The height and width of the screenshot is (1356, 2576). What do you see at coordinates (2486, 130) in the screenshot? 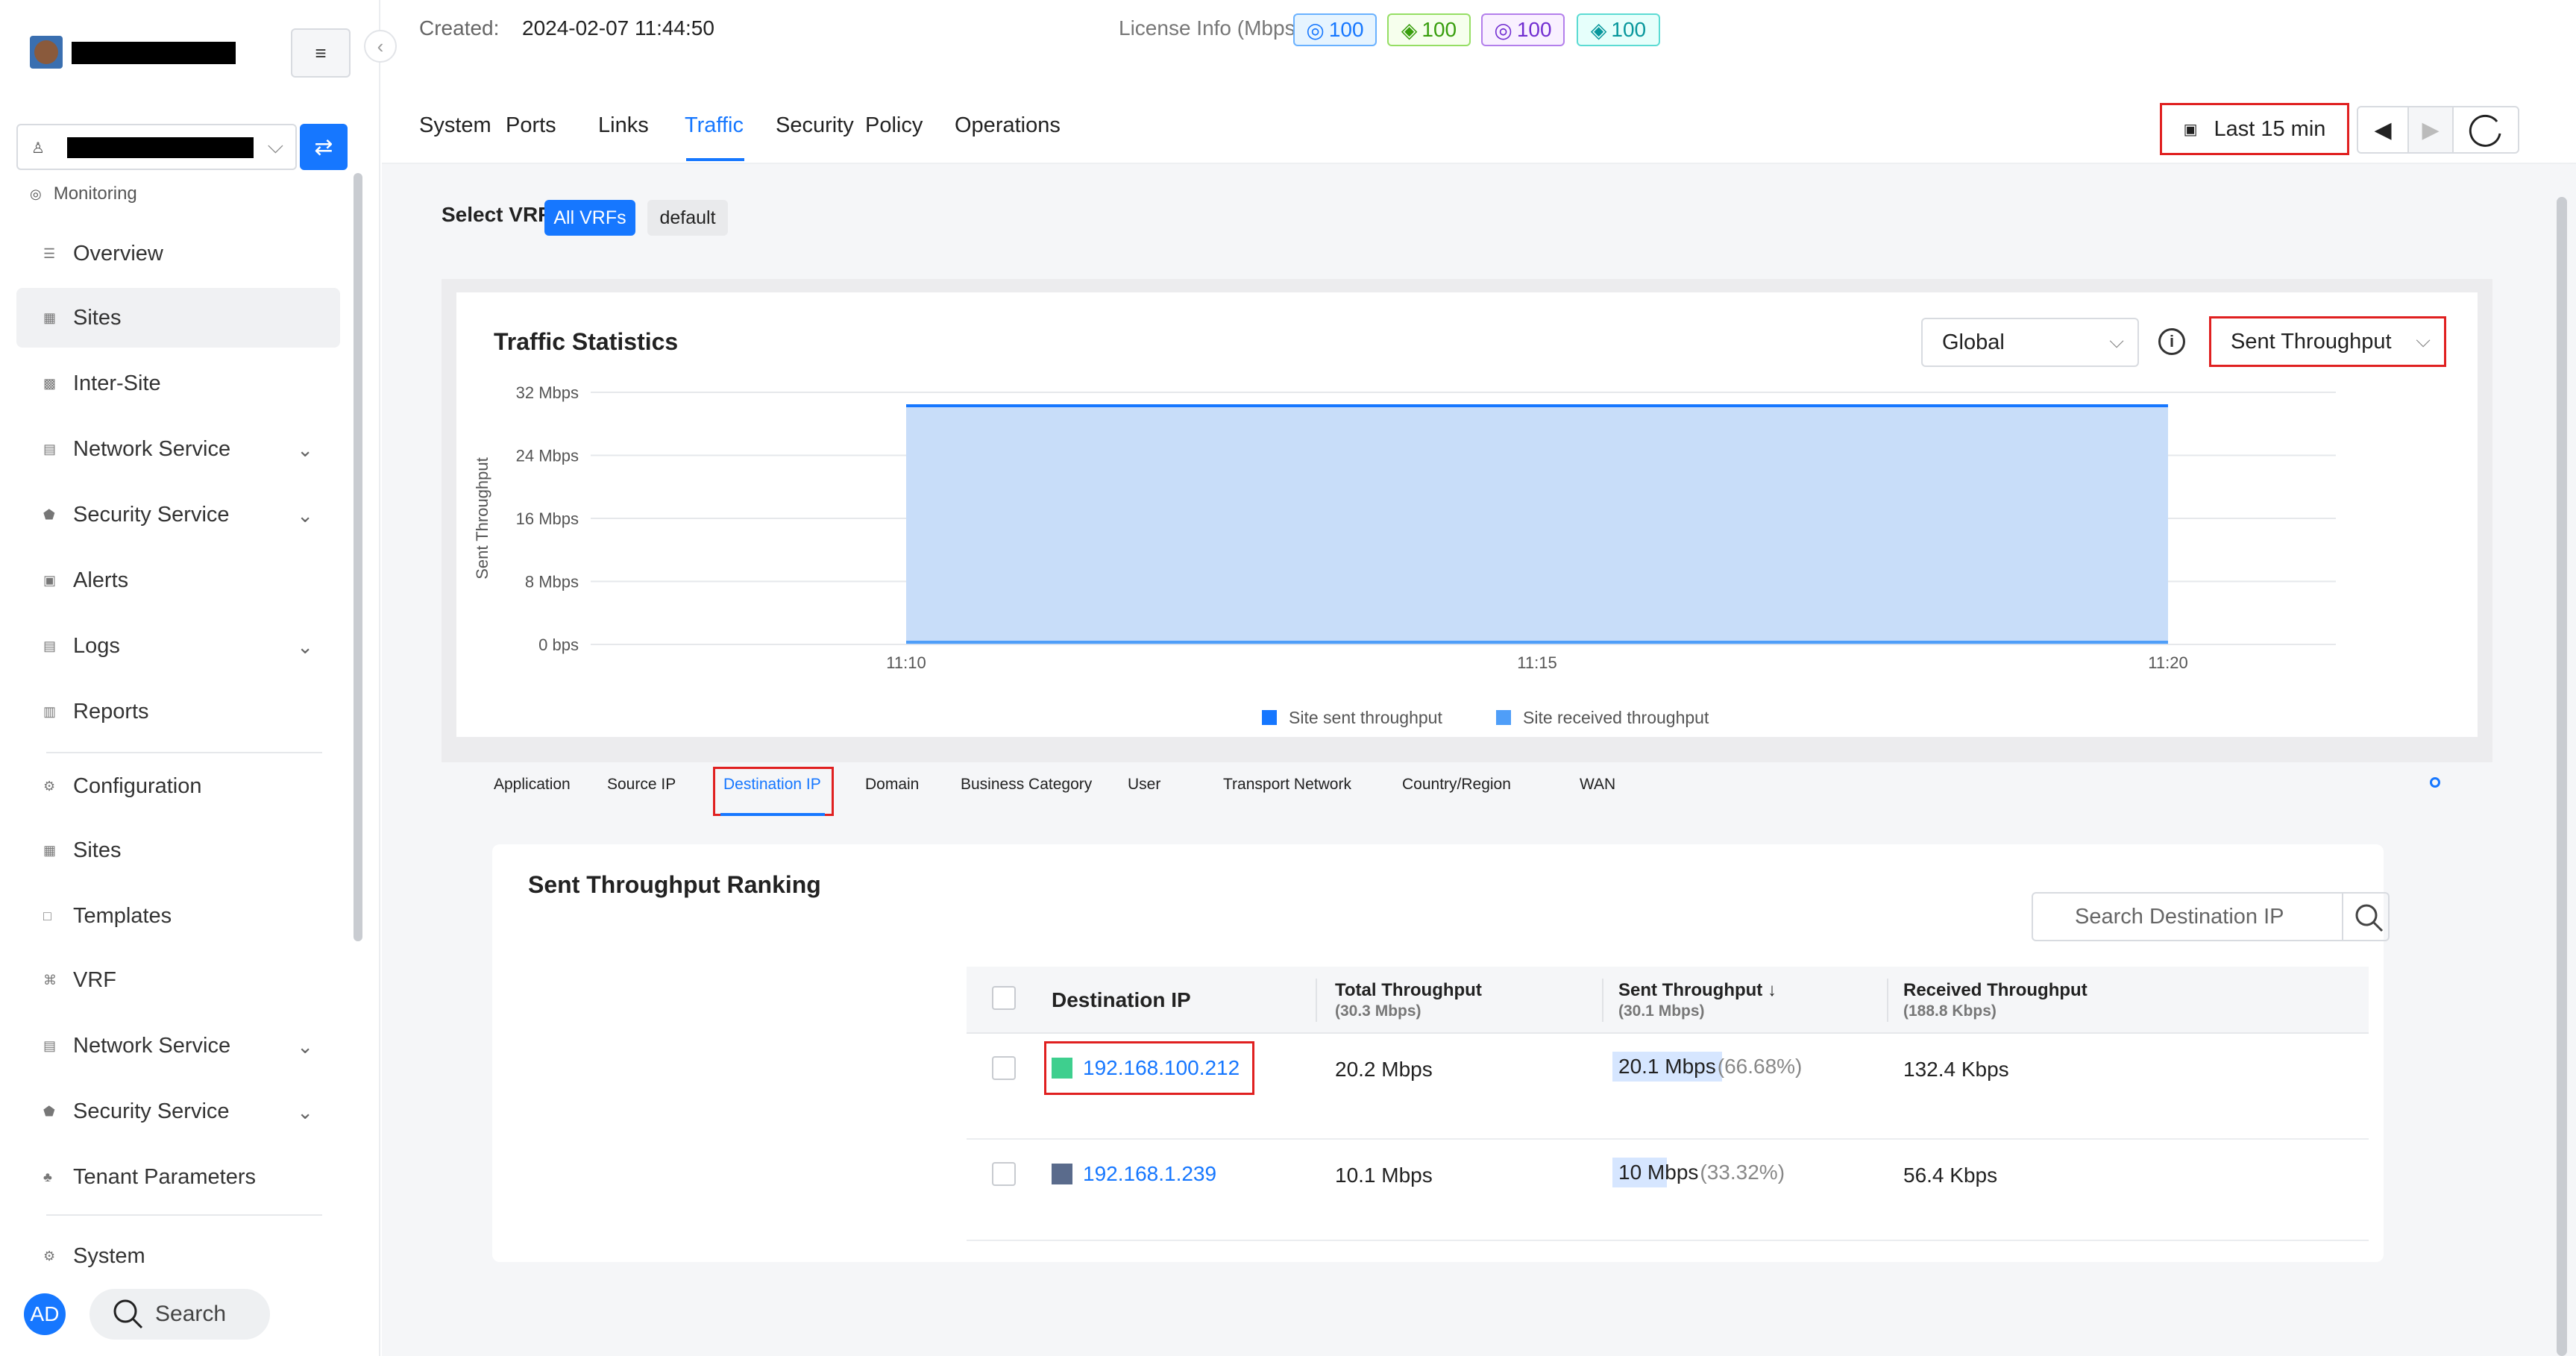
I see `refresh-button` at bounding box center [2486, 130].